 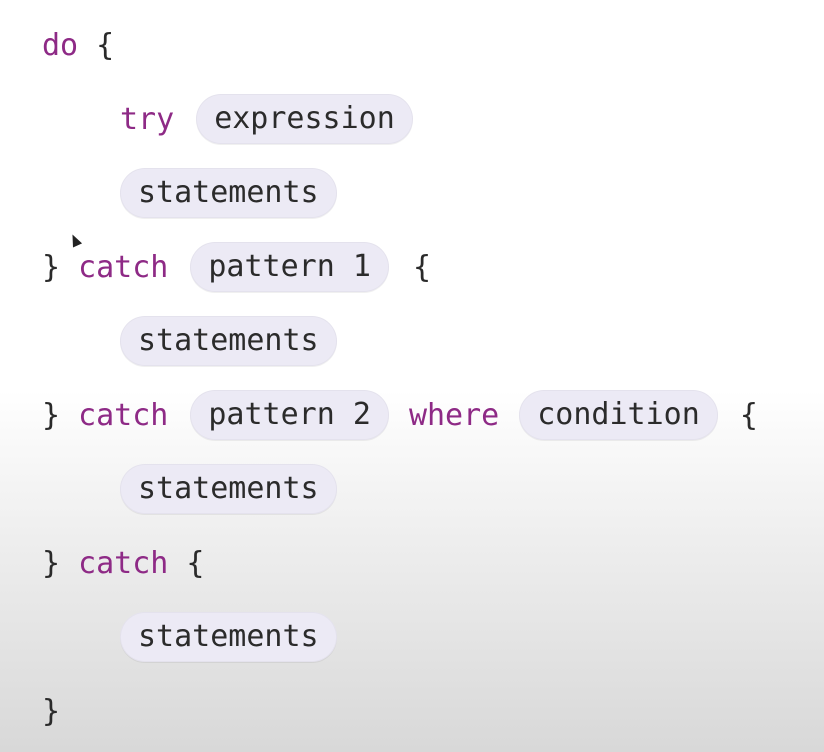 I want to click on code-line-do: do {, so click(x=78, y=45).